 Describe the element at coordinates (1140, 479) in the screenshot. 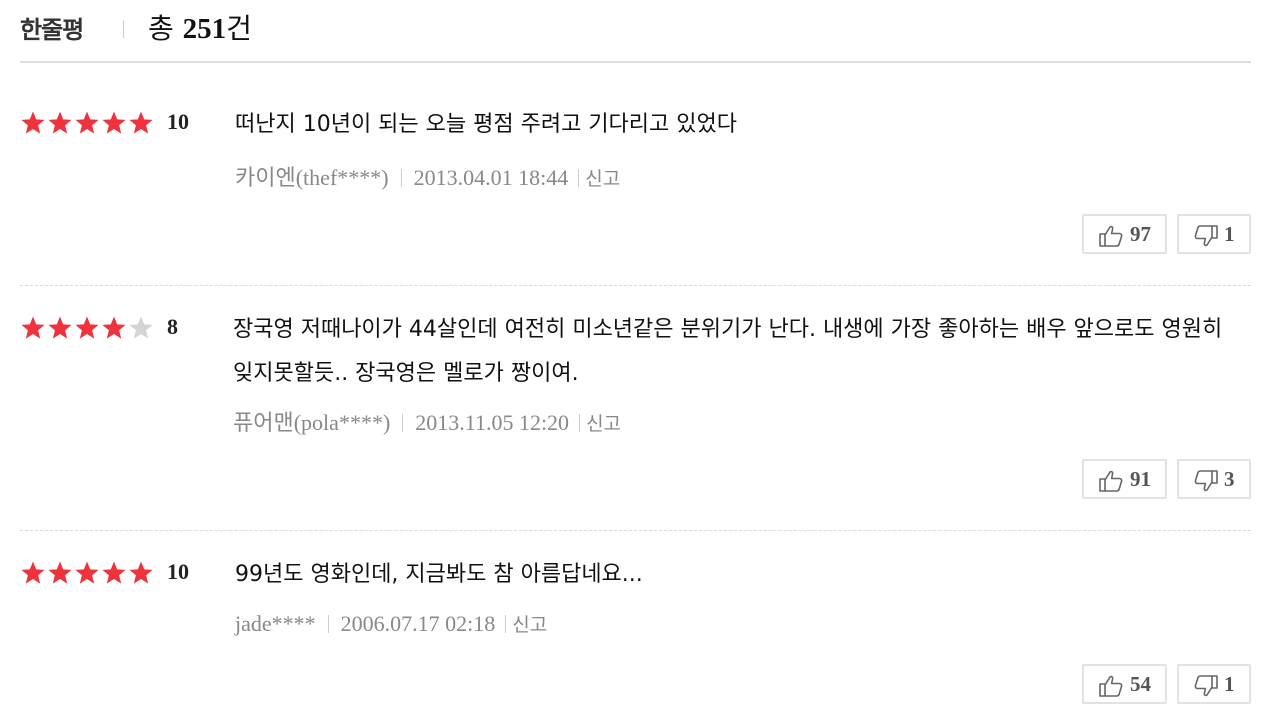

I see `like-count: 91` at that location.